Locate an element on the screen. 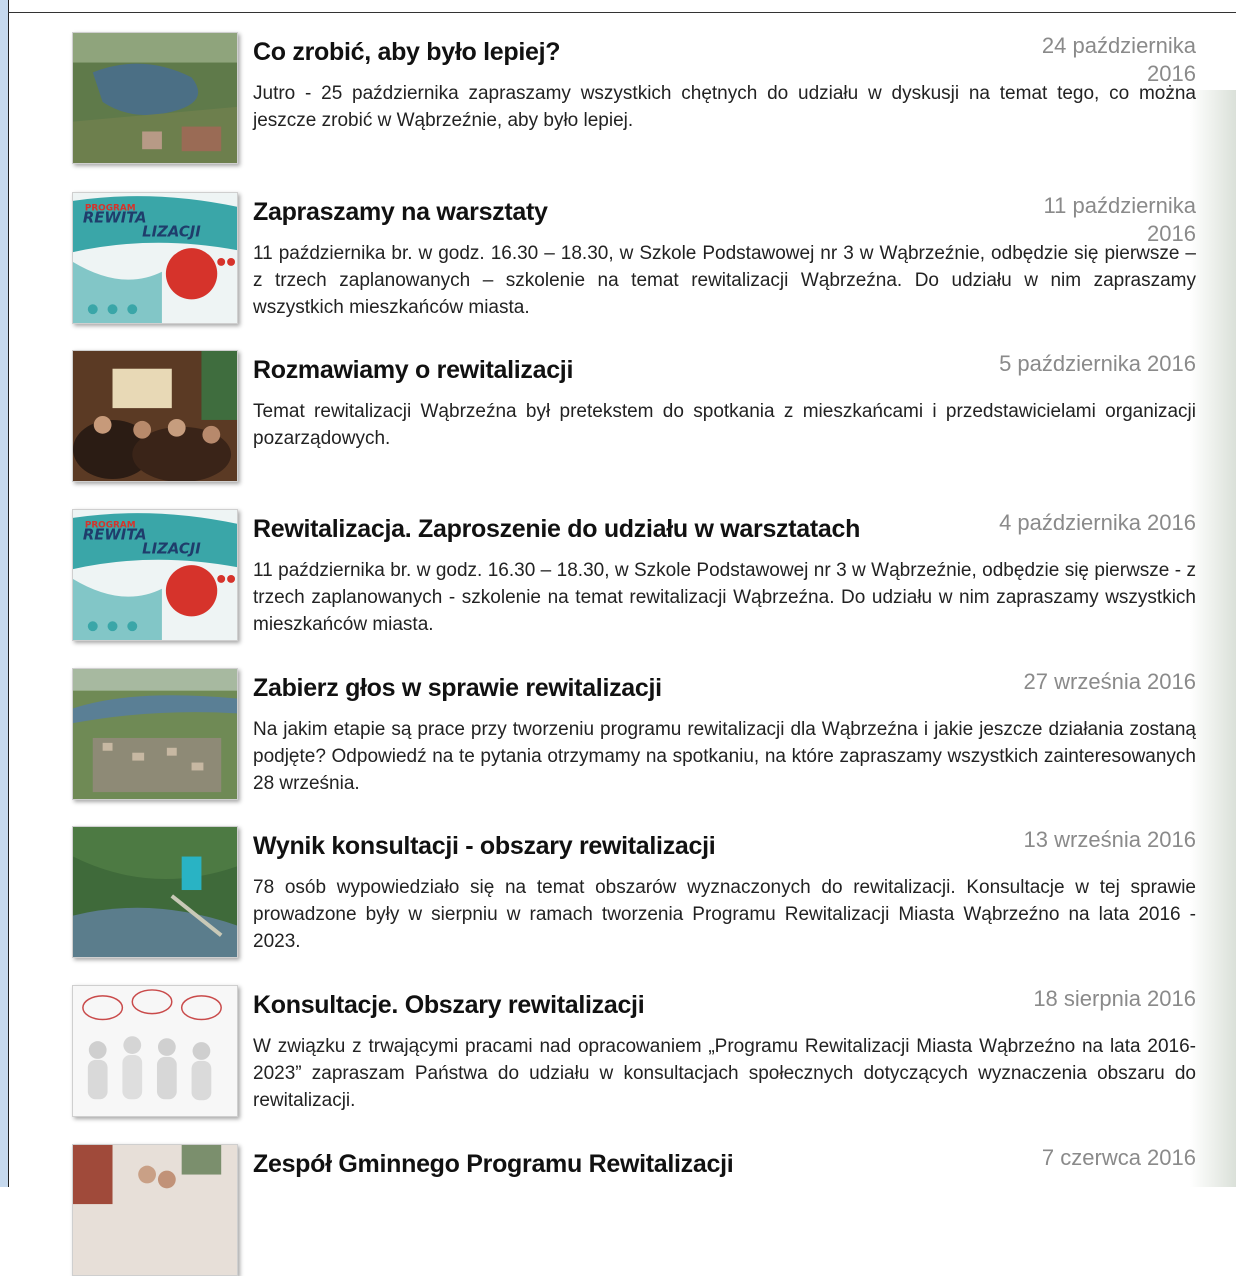 The image size is (1236, 1276). news-title: Zespół Gminnego Programu Rewitalizacji is located at coordinates (603, 1164).